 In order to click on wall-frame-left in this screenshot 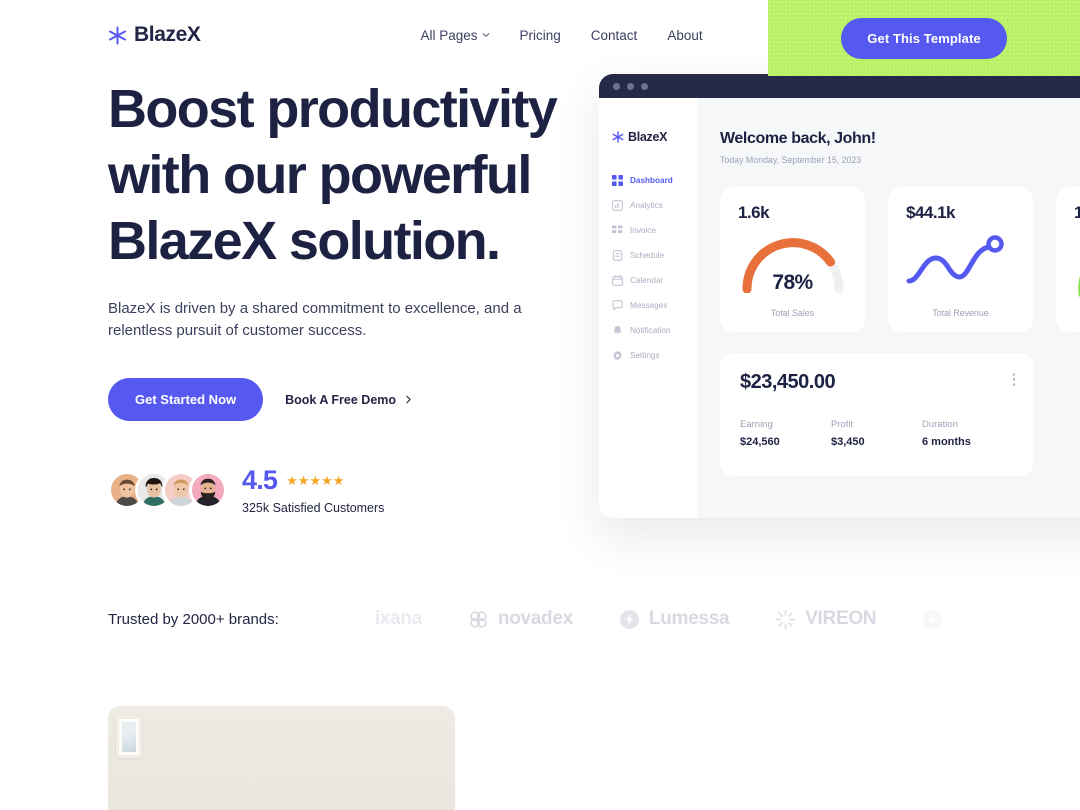, I will do `click(129, 737)`.